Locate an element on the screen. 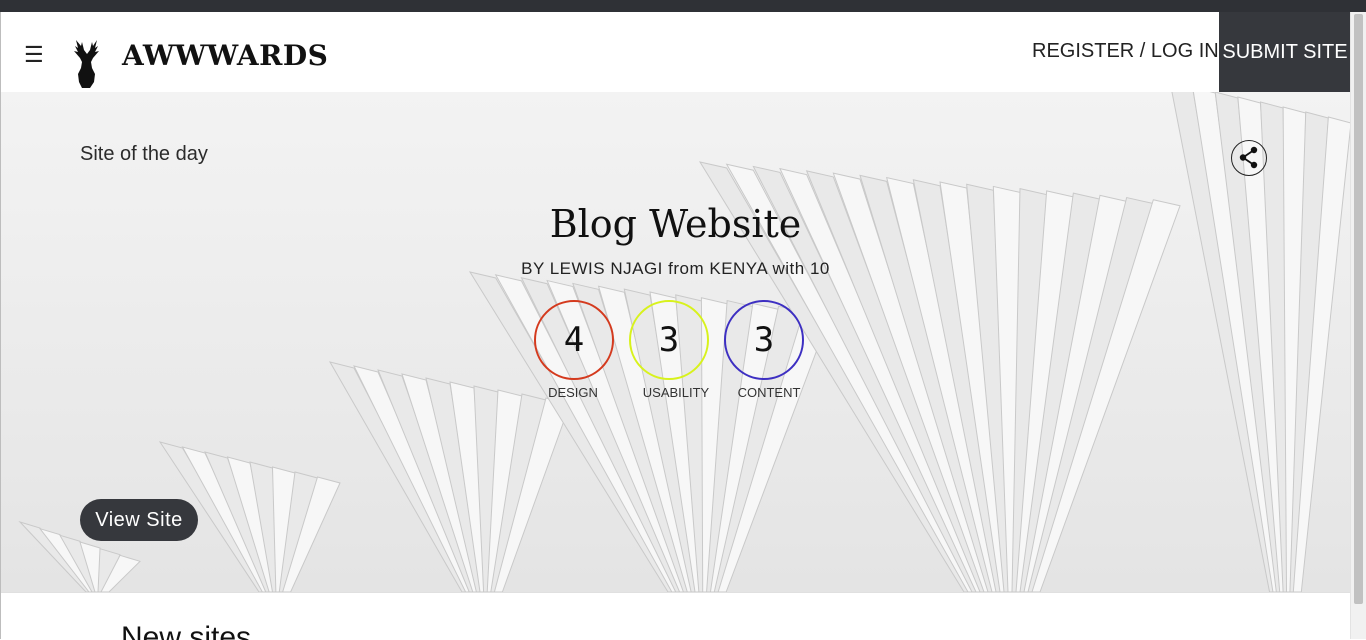  share-icon is located at coordinates (1248, 157).